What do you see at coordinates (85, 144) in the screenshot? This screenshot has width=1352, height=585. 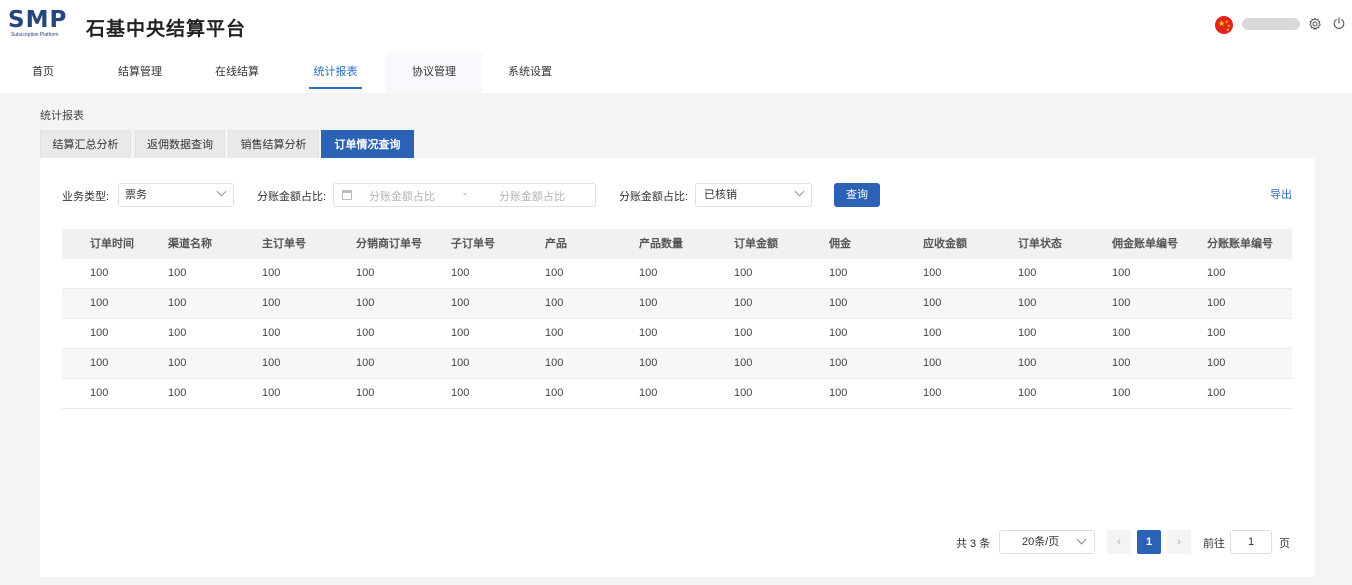 I see `tab-settlement-summary: 结算汇总分析` at bounding box center [85, 144].